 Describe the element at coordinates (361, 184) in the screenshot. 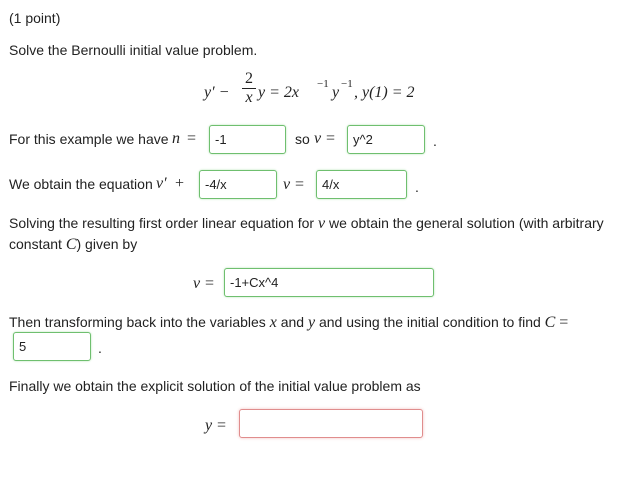

I see `rhs-answer-field: 4/x` at that location.